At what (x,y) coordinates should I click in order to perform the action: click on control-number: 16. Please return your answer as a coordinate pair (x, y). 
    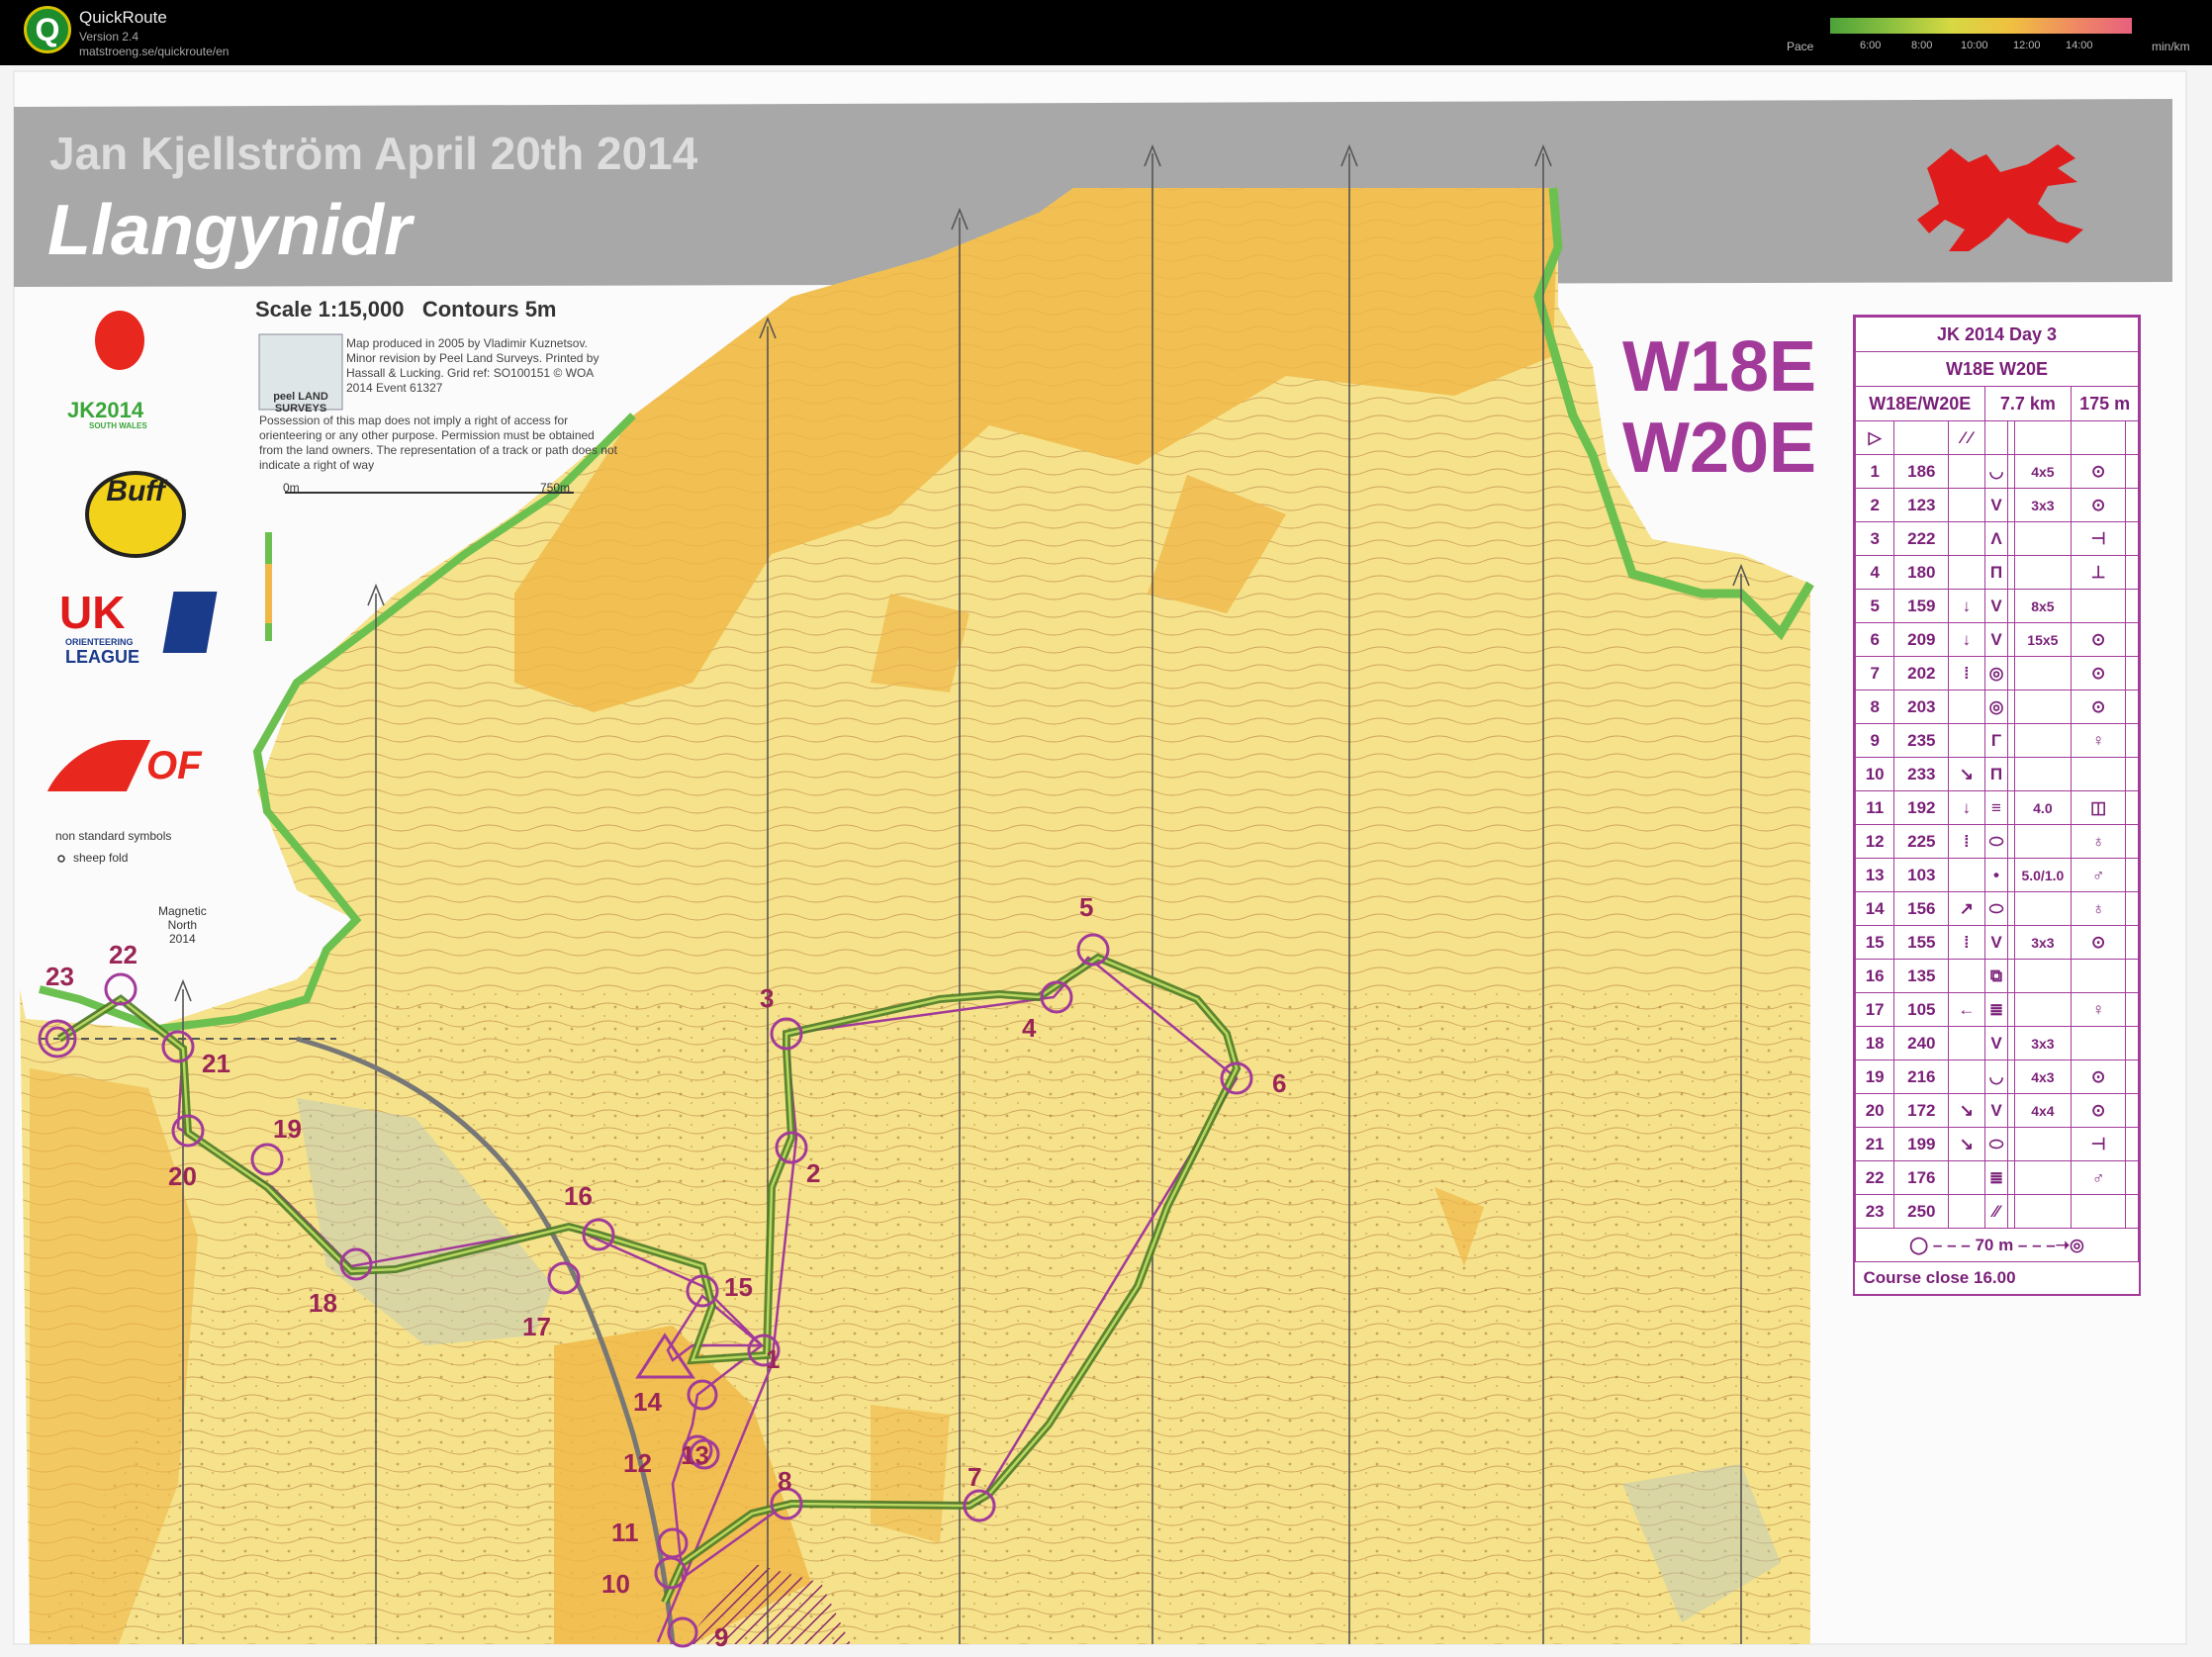
    Looking at the image, I should click on (1875, 976).